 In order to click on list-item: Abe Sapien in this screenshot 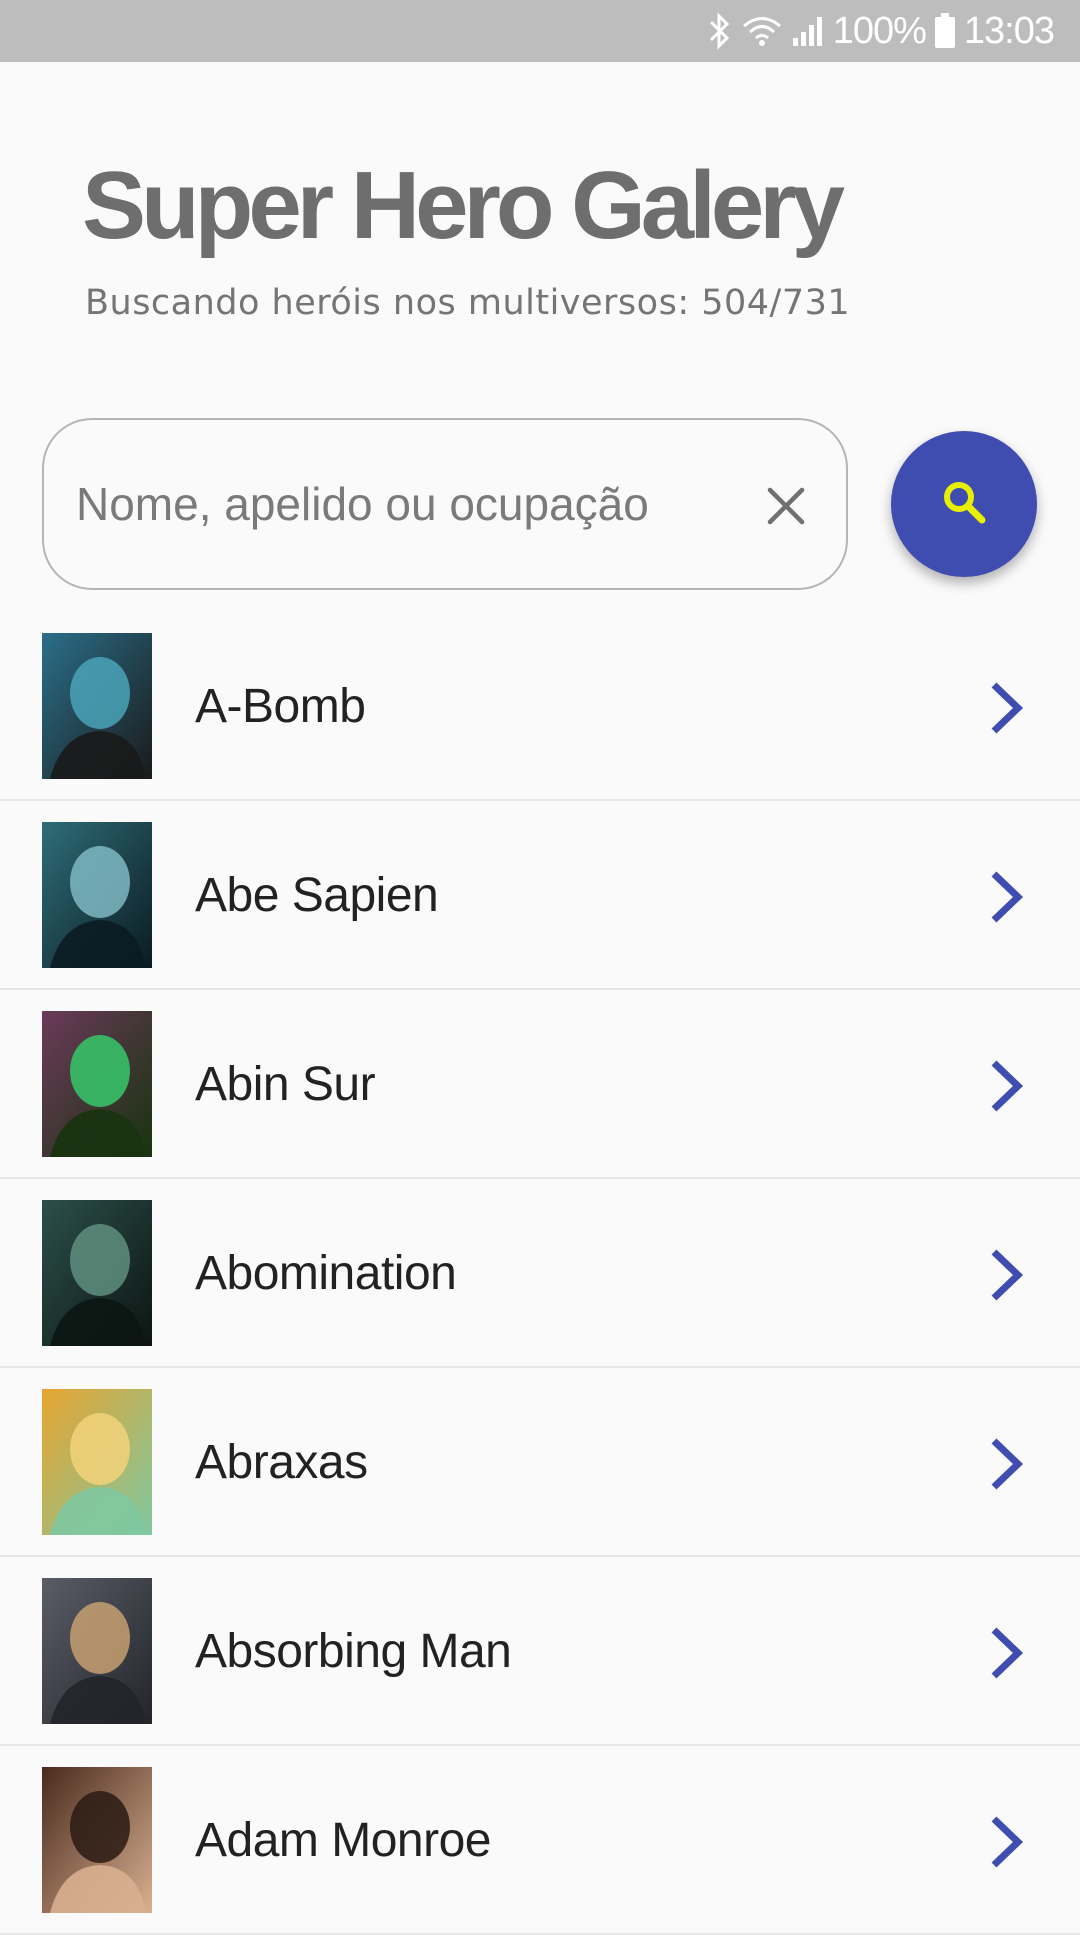, I will do `click(540, 895)`.